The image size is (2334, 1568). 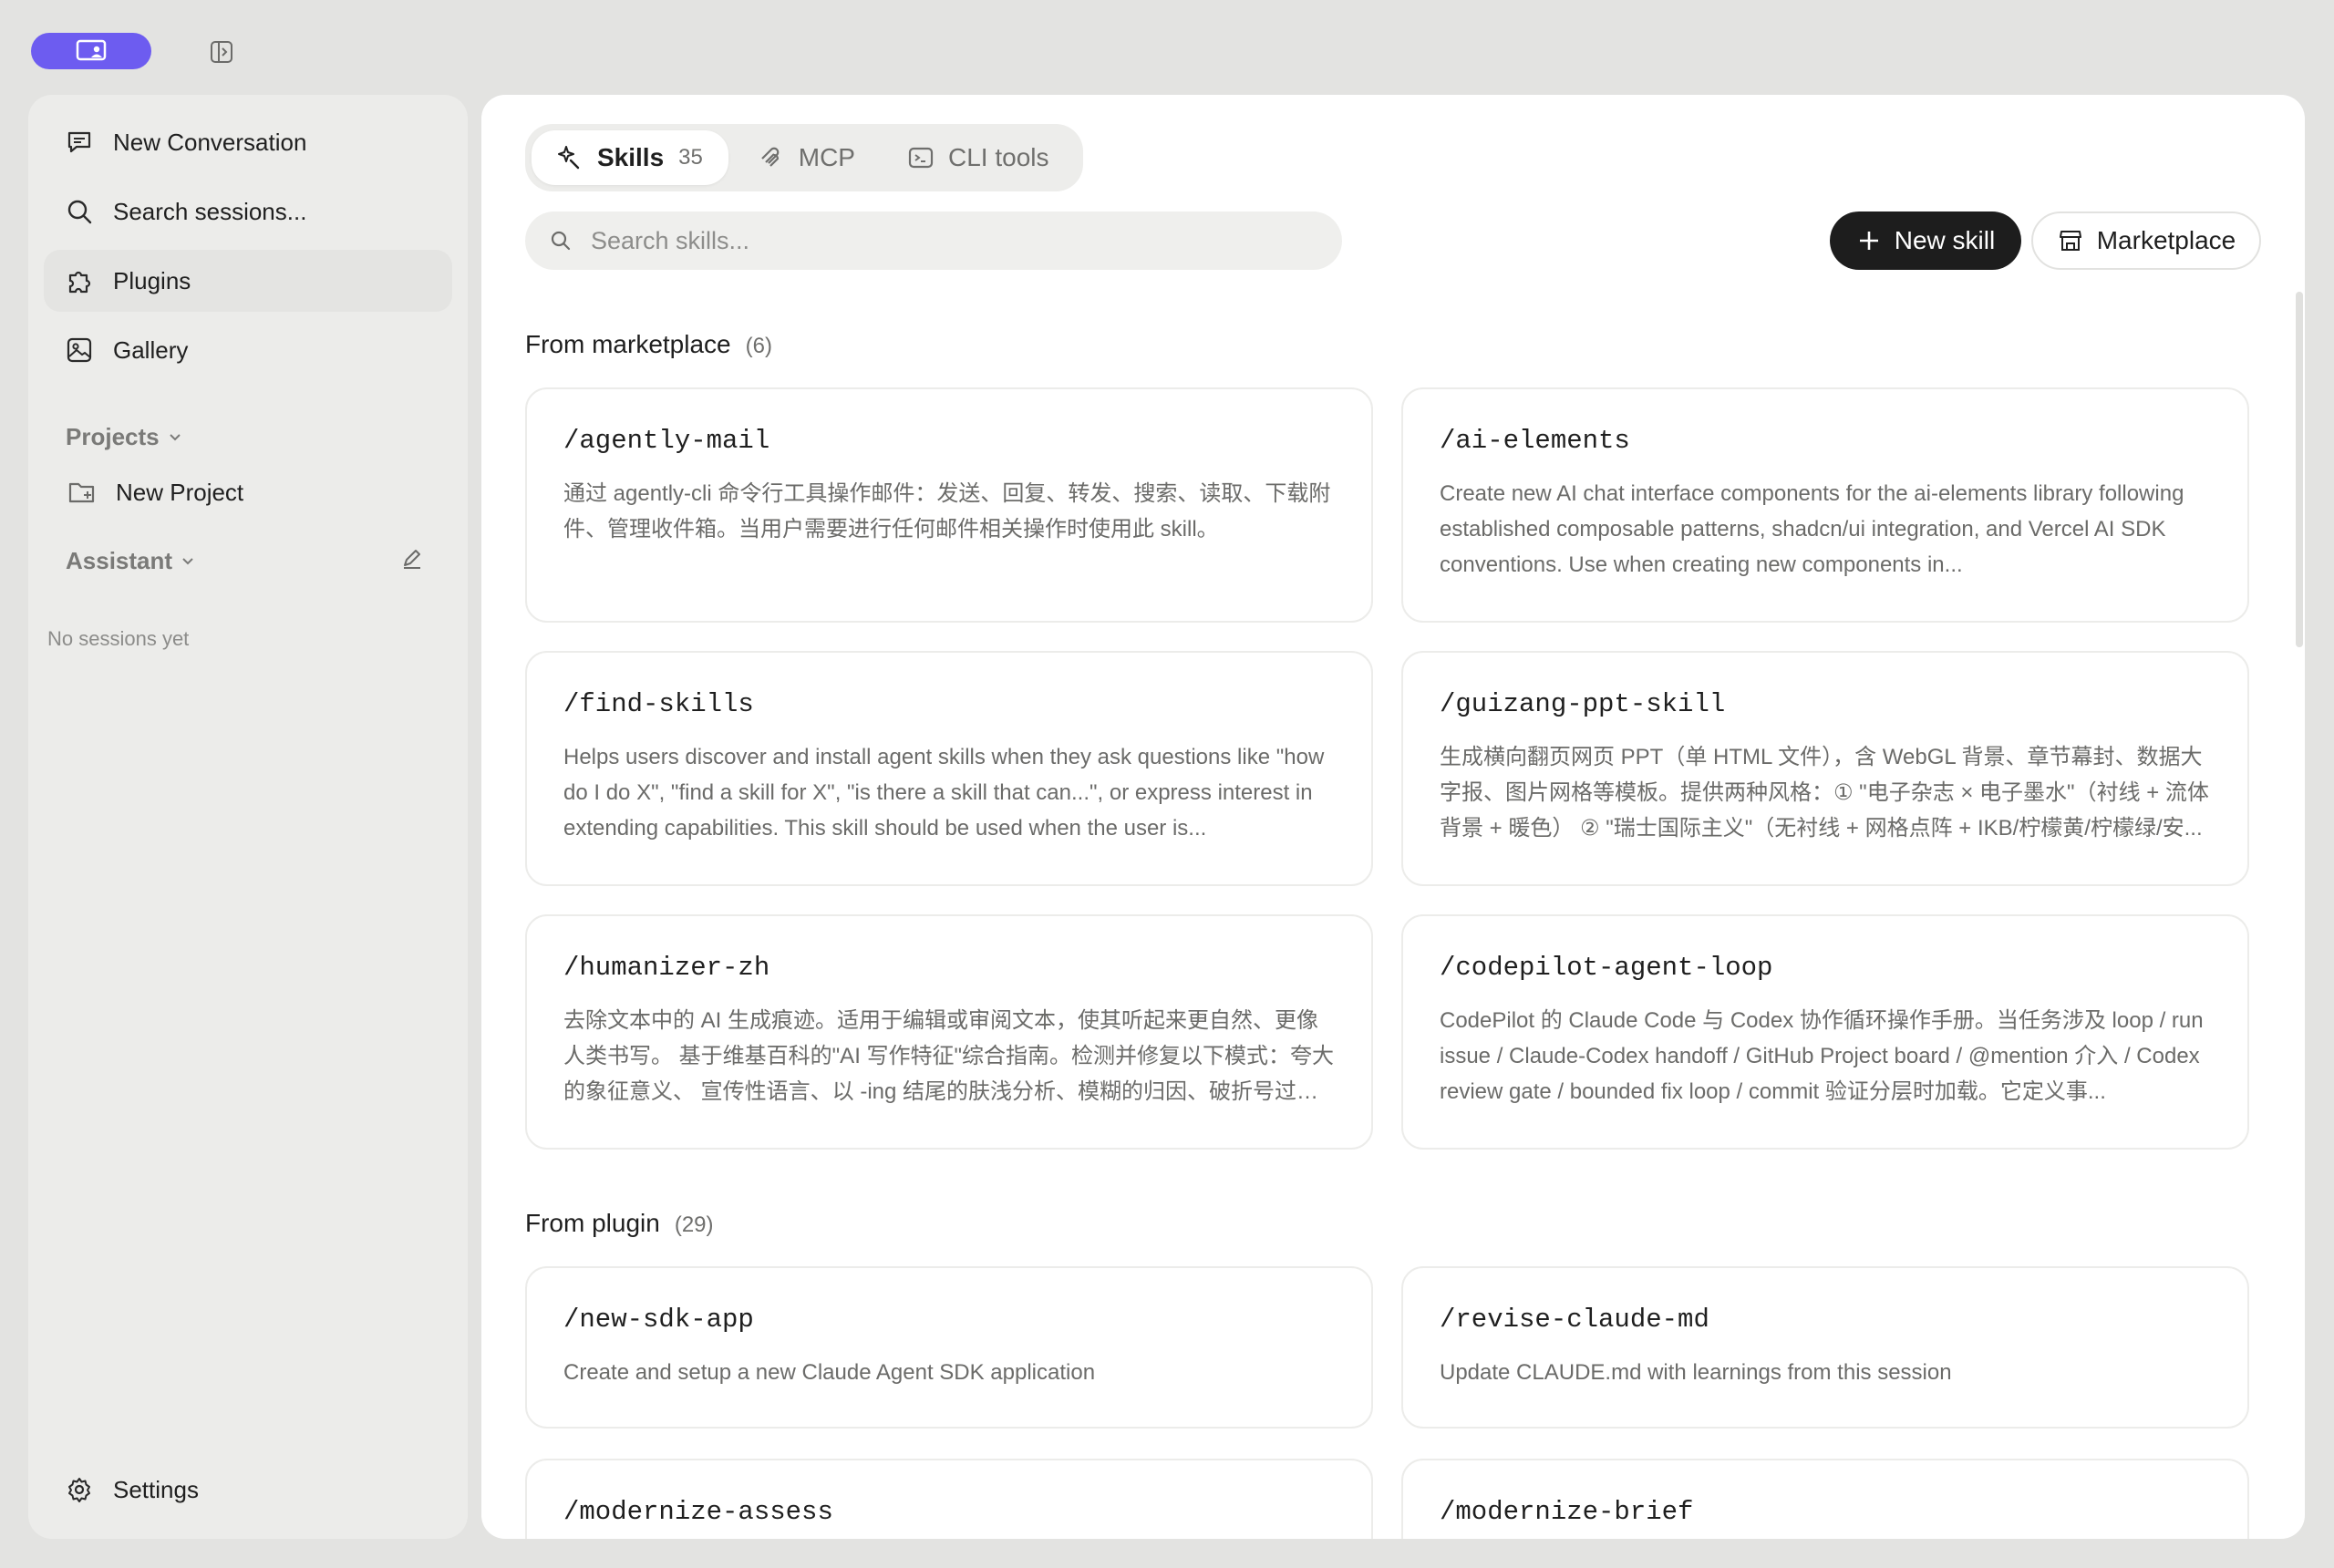 What do you see at coordinates (666, 968) in the screenshot?
I see `skill-name: /humanizer-zh` at bounding box center [666, 968].